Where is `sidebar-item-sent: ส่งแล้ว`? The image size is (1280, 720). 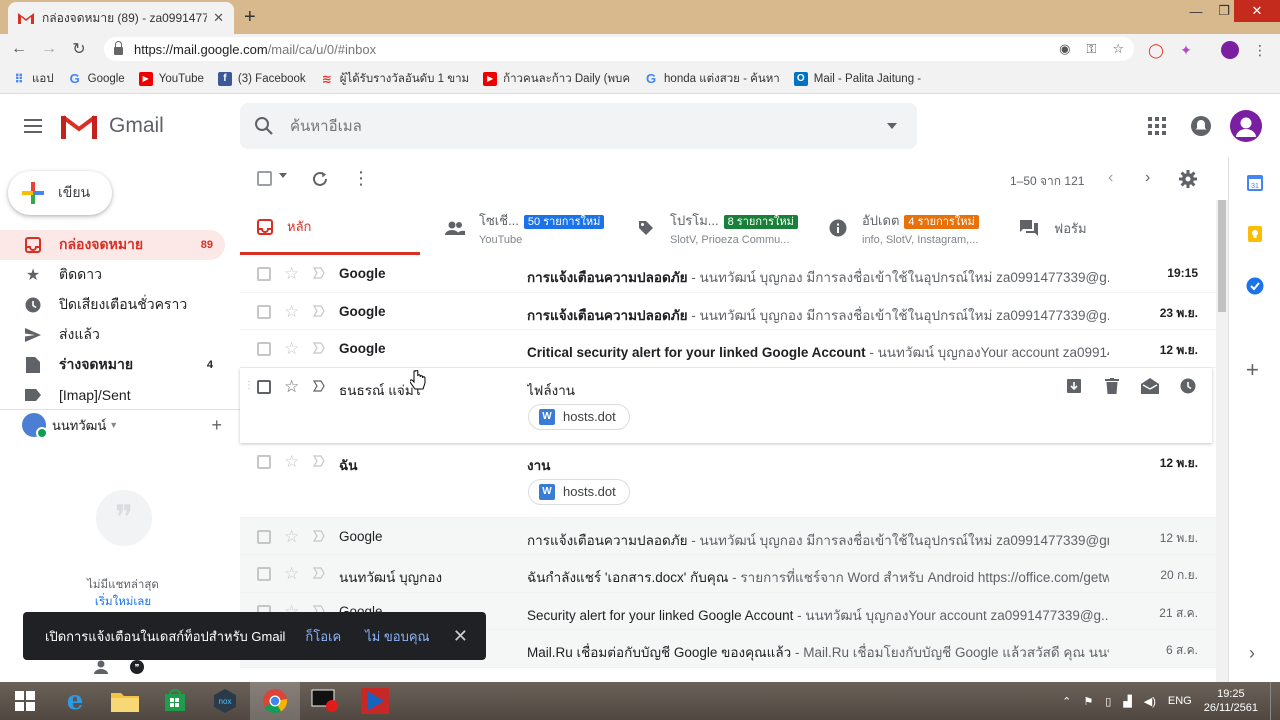
sidebar-item-sent: ส่งแล้ว is located at coordinates (112, 335).